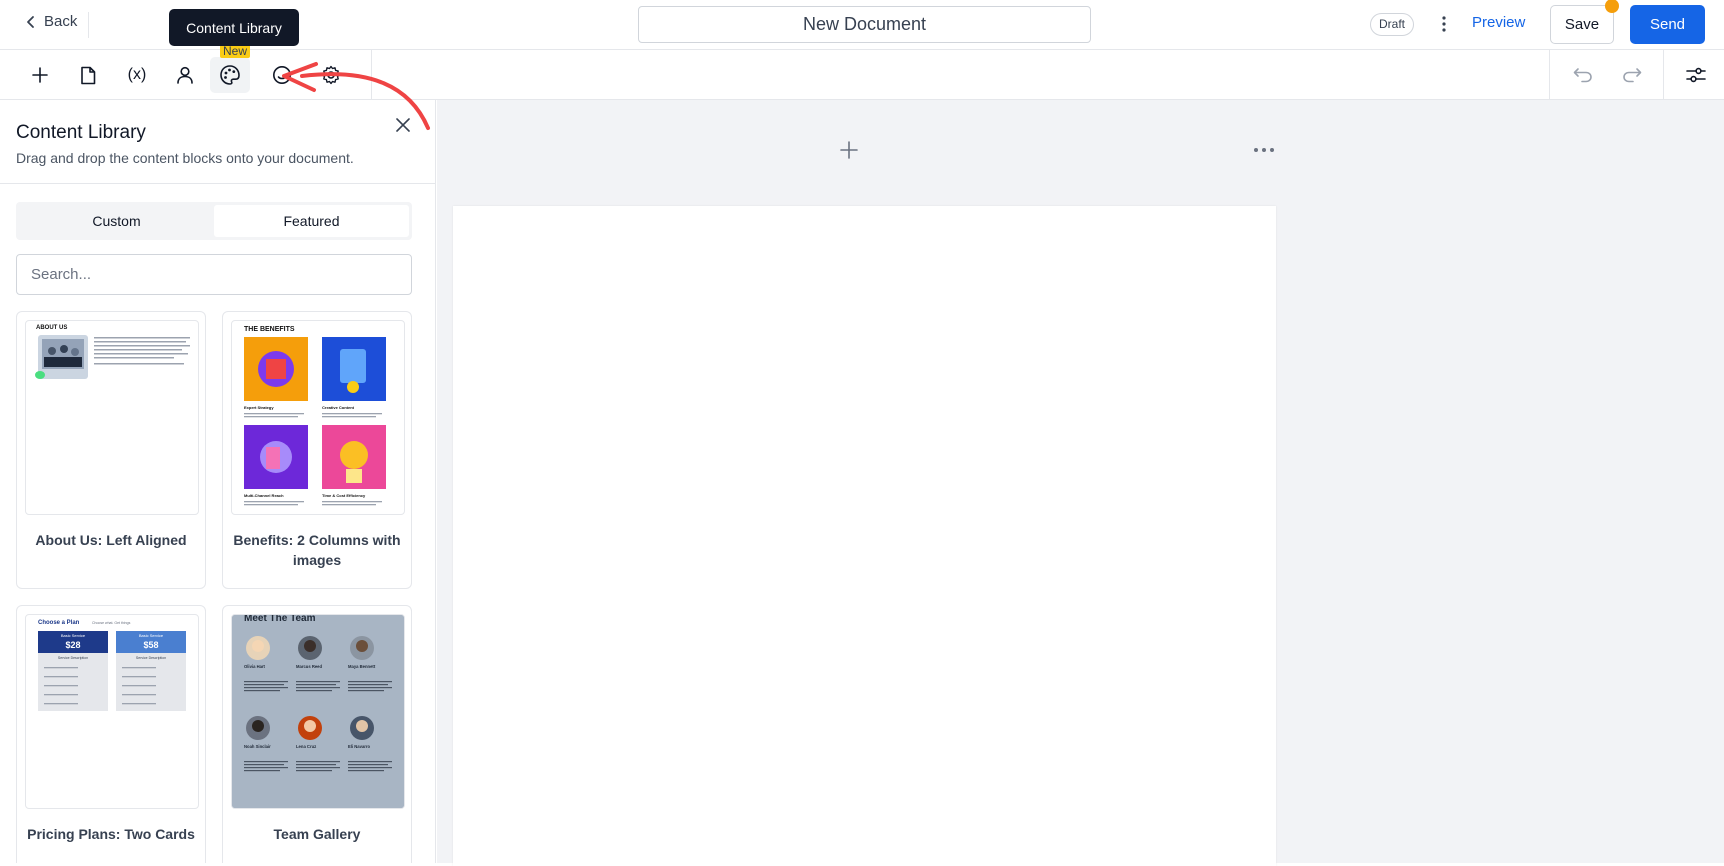  Describe the element at coordinates (255, 666) in the screenshot. I see `team-member-name: Olivia Hart` at that location.